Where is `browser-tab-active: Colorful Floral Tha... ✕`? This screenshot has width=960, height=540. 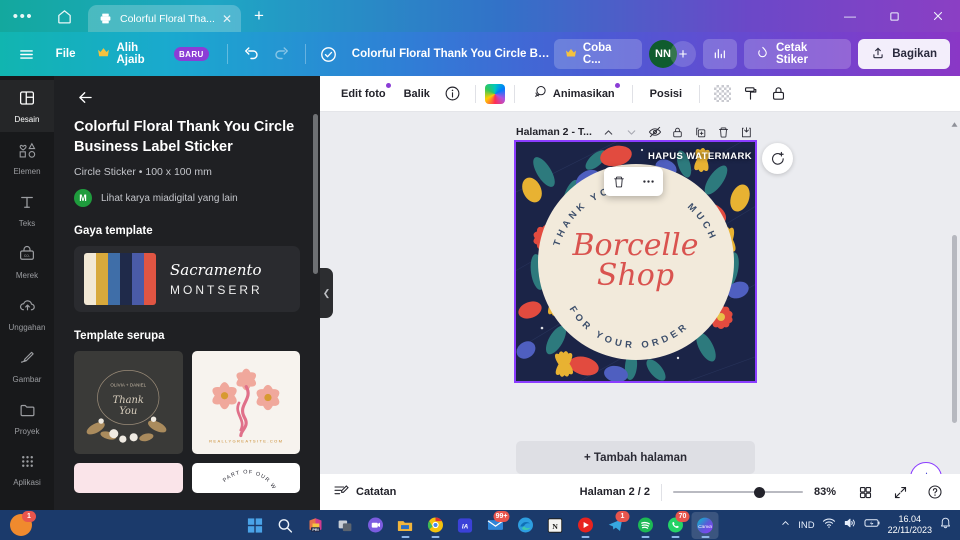
browser-tab-active: Colorful Floral Tha... ✕ is located at coordinates (164, 18).